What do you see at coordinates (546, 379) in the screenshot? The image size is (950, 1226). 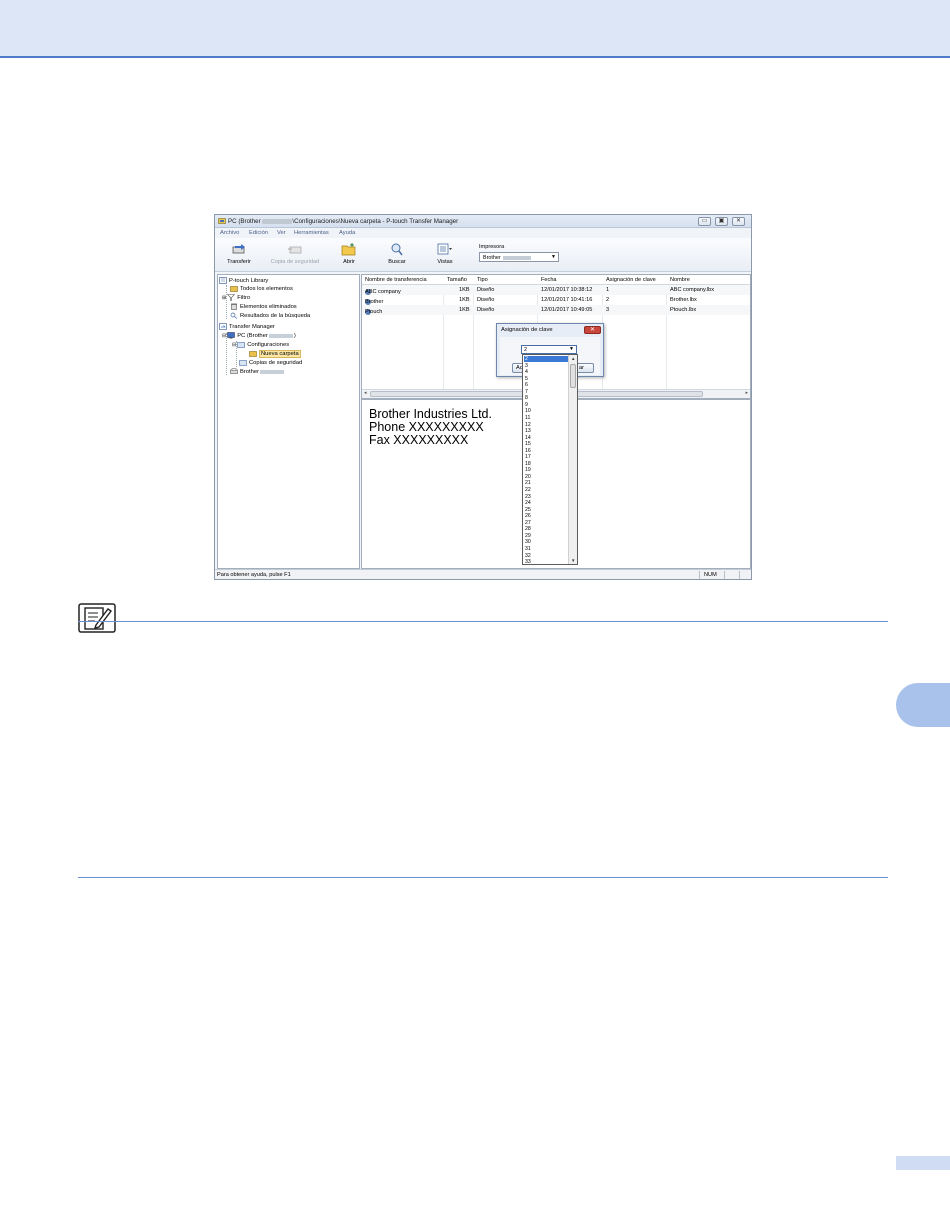 I see `dropdown-option: 5` at bounding box center [546, 379].